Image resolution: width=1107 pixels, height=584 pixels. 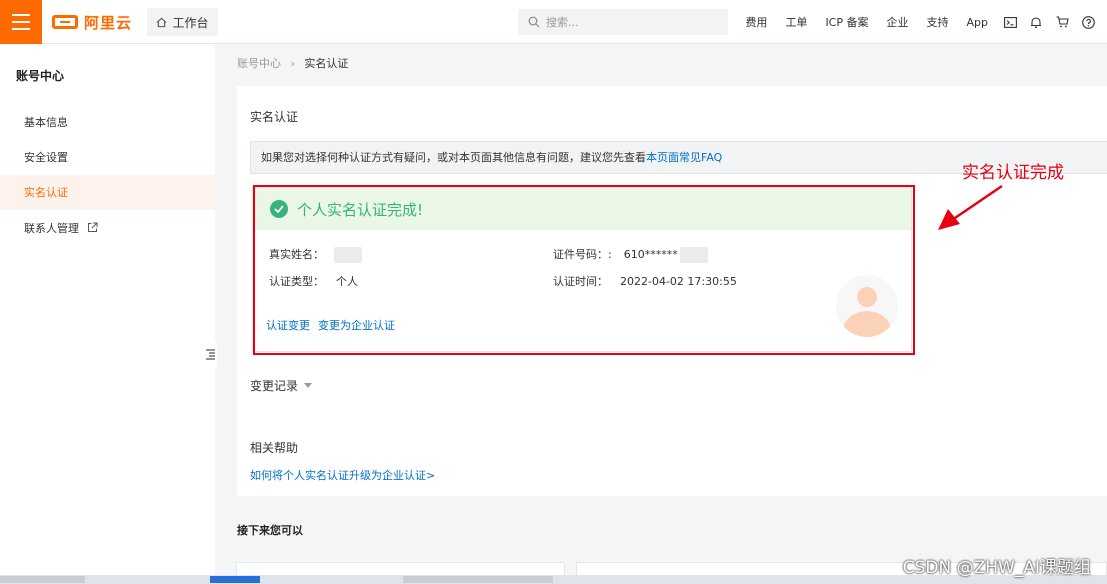 I want to click on sidebar-item-security: 安全设置, so click(x=107, y=157).